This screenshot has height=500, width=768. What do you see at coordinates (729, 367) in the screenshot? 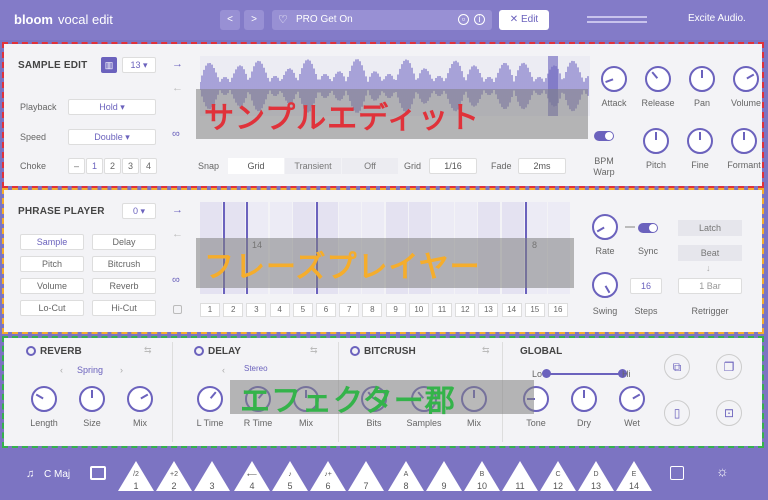
I see `layers-icon: ❐` at bounding box center [729, 367].